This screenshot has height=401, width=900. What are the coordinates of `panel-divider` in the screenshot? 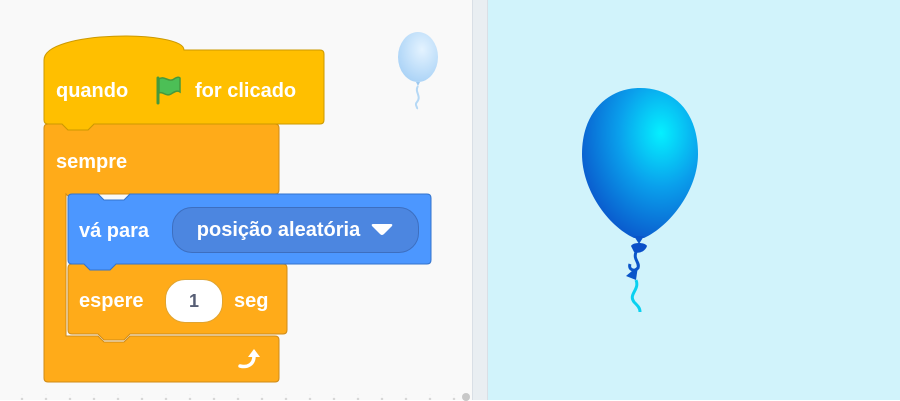 It's located at (480, 200).